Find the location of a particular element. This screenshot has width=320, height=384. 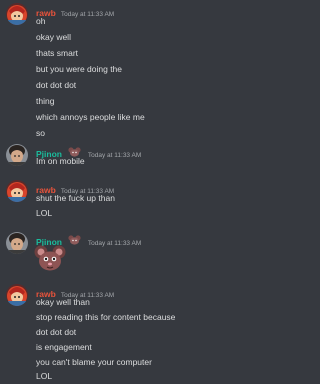

message-group: Pjinon Today at 11:33 AM is located at coordinates (156, 253).